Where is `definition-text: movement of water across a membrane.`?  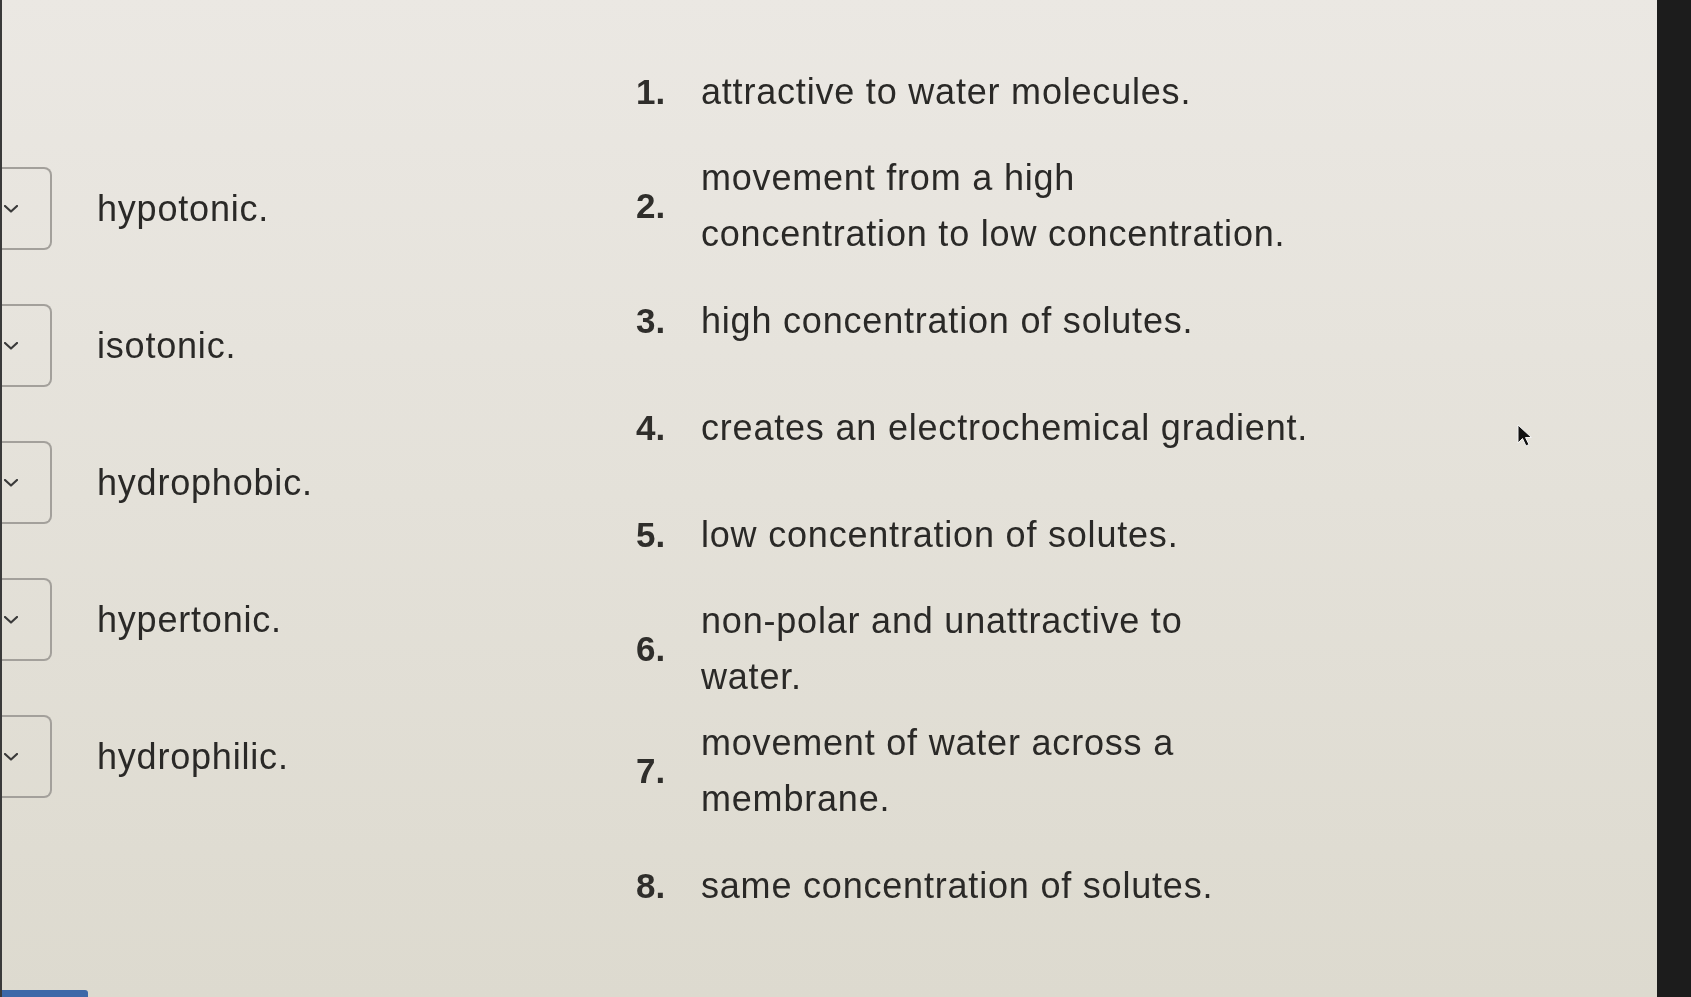 definition-text: movement of water across a membrane. is located at coordinates (937, 771).